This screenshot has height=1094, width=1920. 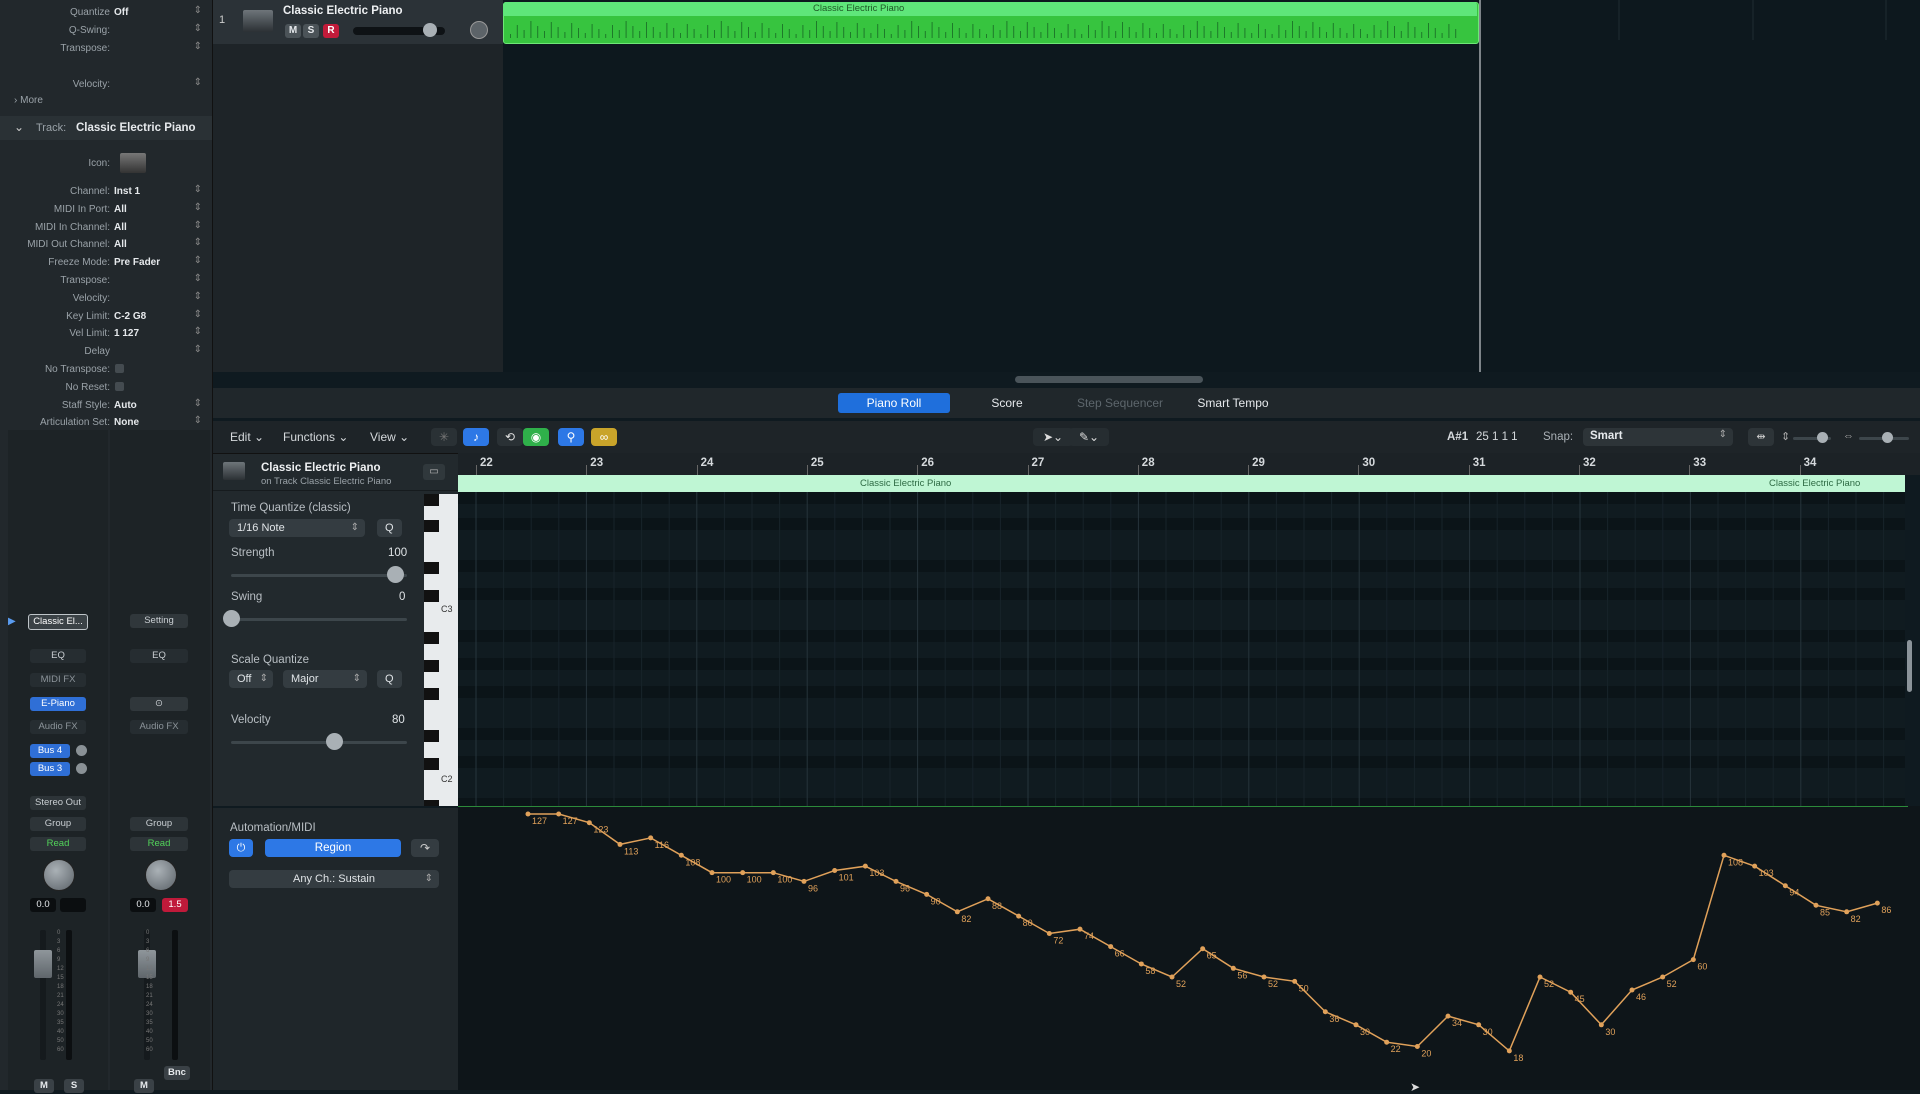 What do you see at coordinates (50, 769) in the screenshot?
I see `send-slot-2: Bus 3` at bounding box center [50, 769].